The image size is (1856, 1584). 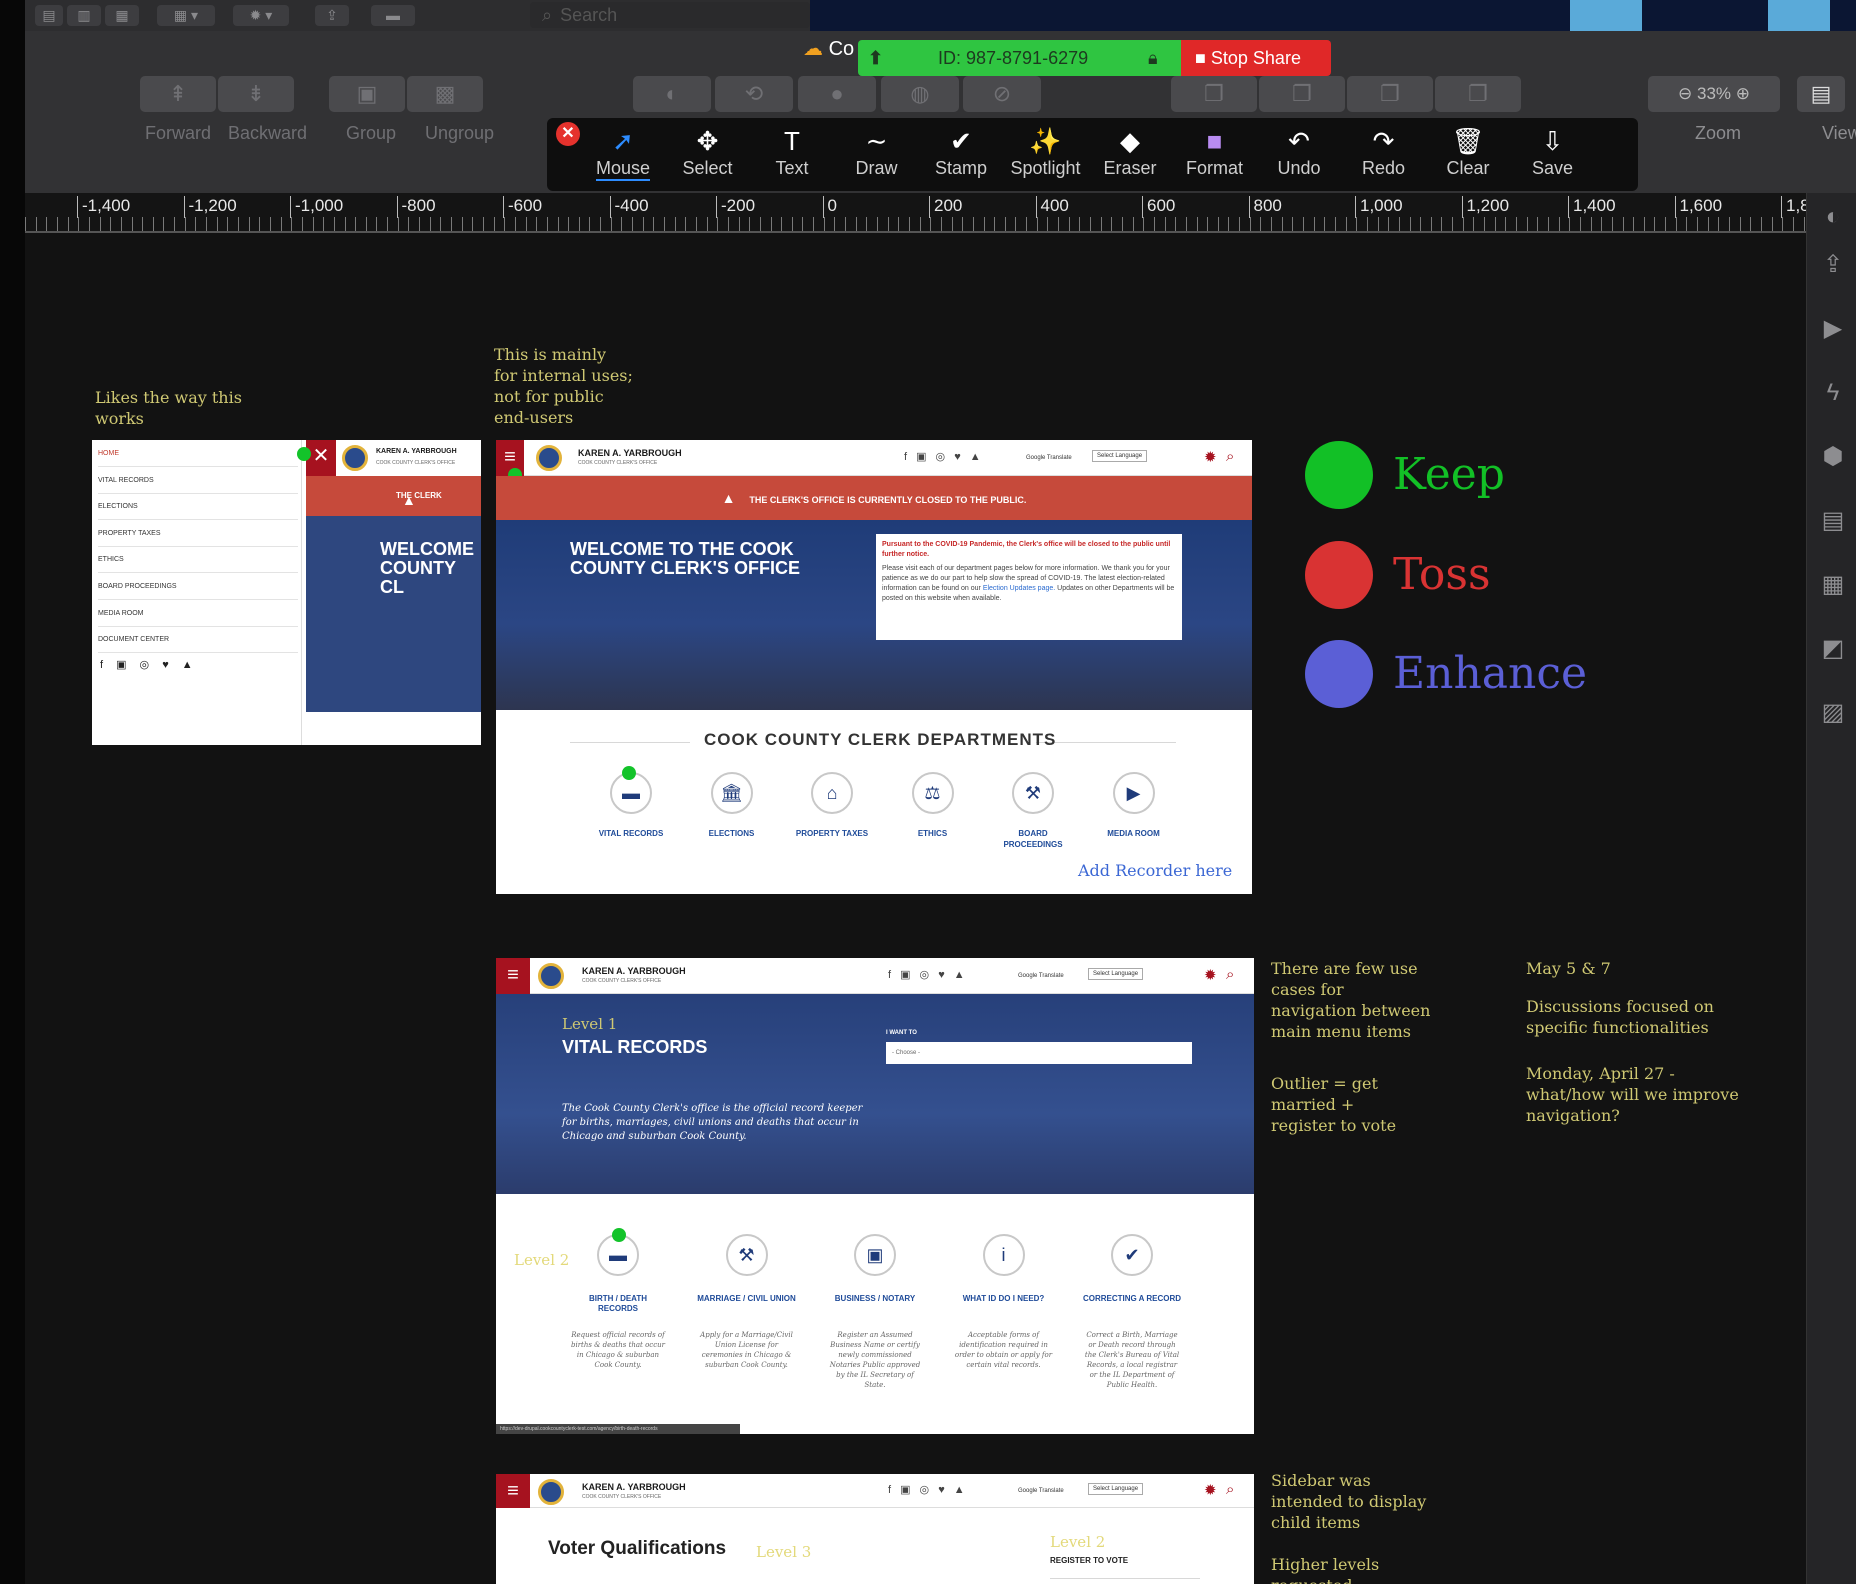 I want to click on service-title: BIRTH / DEATH RECORDS, so click(x=618, y=1304).